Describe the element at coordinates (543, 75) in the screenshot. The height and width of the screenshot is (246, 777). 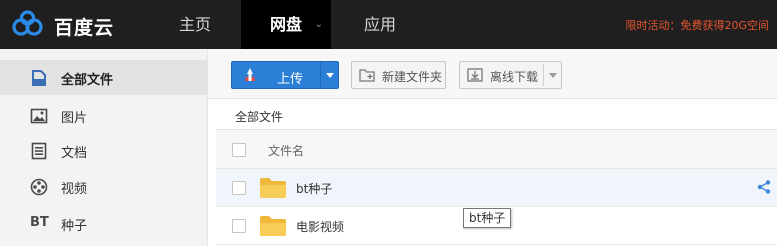
I see `offline-download-divider` at that location.